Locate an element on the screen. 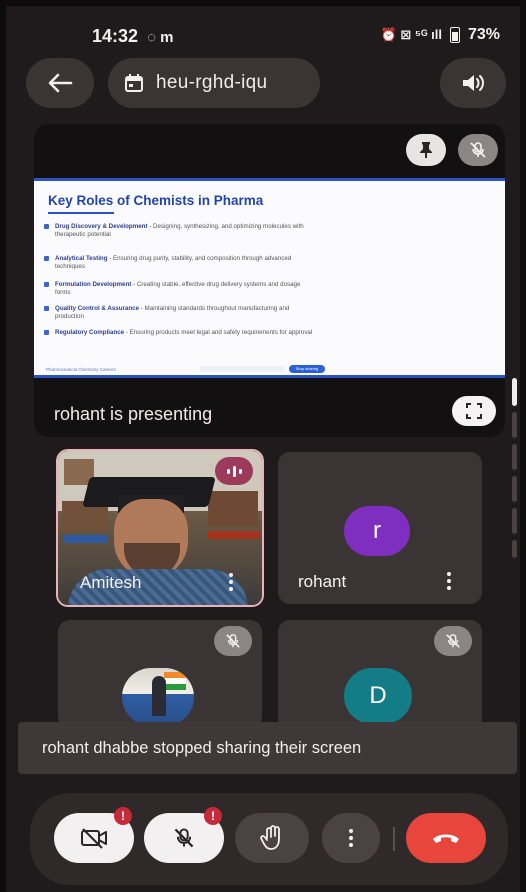 The width and height of the screenshot is (526, 892). calendar-icon is located at coordinates (134, 83).